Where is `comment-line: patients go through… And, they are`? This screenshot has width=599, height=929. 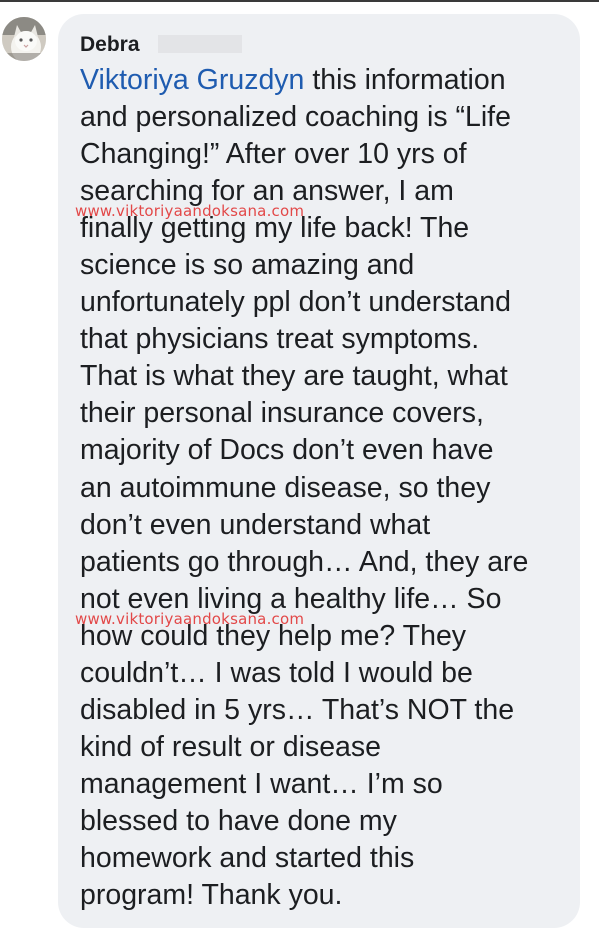 comment-line: patients go through… And, they are is located at coordinates (304, 561).